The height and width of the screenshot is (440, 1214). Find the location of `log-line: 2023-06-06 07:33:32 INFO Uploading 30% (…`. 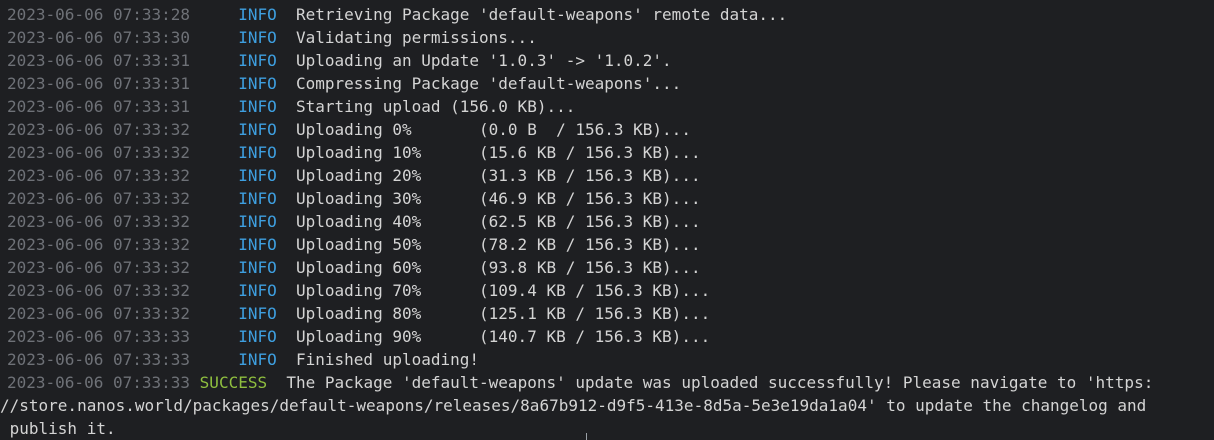

log-line: 2023-06-06 07:33:32 INFO Uploading 30% (… is located at coordinates (610, 198).